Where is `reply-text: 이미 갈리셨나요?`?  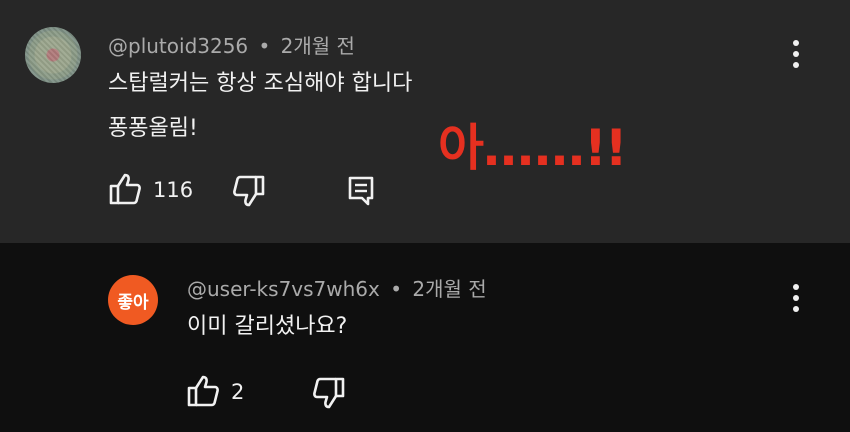
reply-text: 이미 갈리셨나요? is located at coordinates (267, 326).